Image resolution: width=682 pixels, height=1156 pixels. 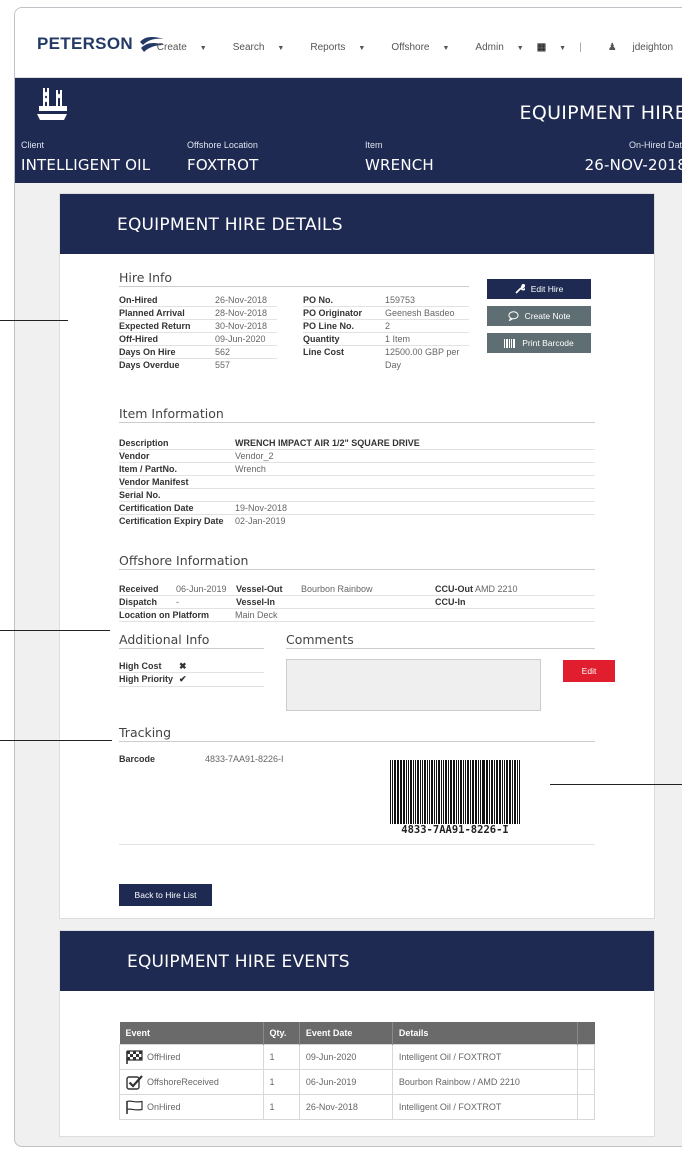 What do you see at coordinates (145, 732) in the screenshot?
I see `tracking-heading: Tracking` at bounding box center [145, 732].